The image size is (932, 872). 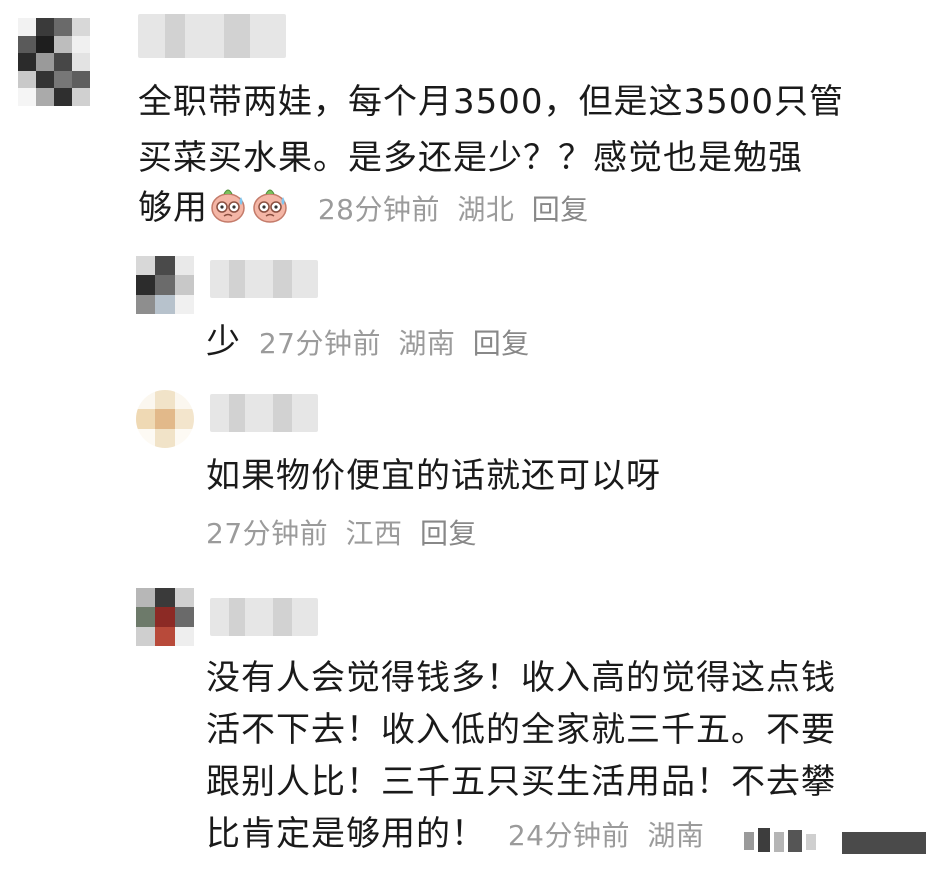 What do you see at coordinates (521, 678) in the screenshot?
I see `reply-text-line: 没有人会觉得钱多！收入高的觉得这点钱` at bounding box center [521, 678].